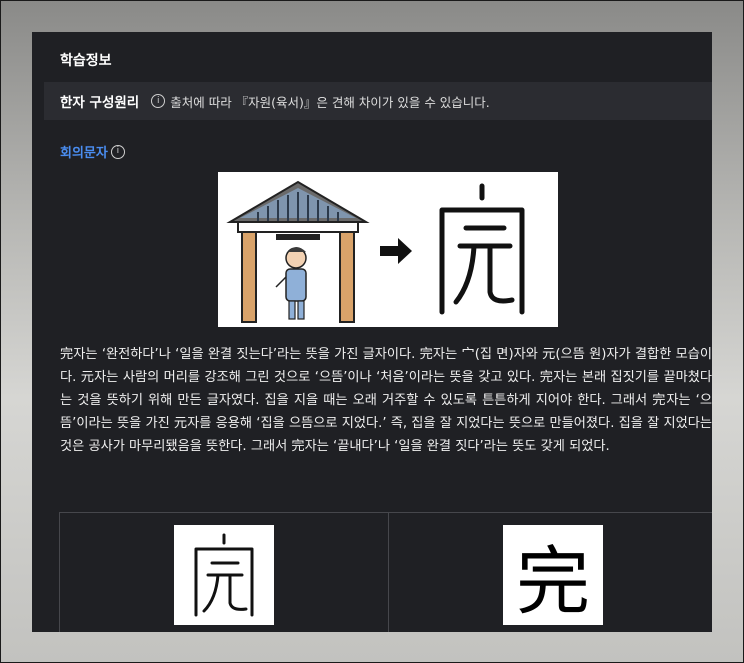  I want to click on regular-script-glyph: 完, so click(553, 575).